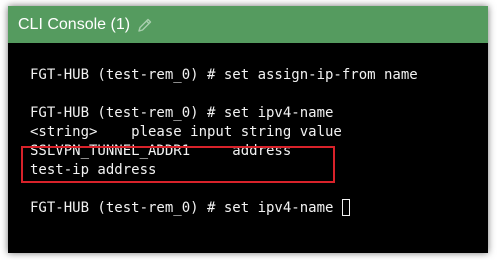  I want to click on text-cursor, so click(345, 207).